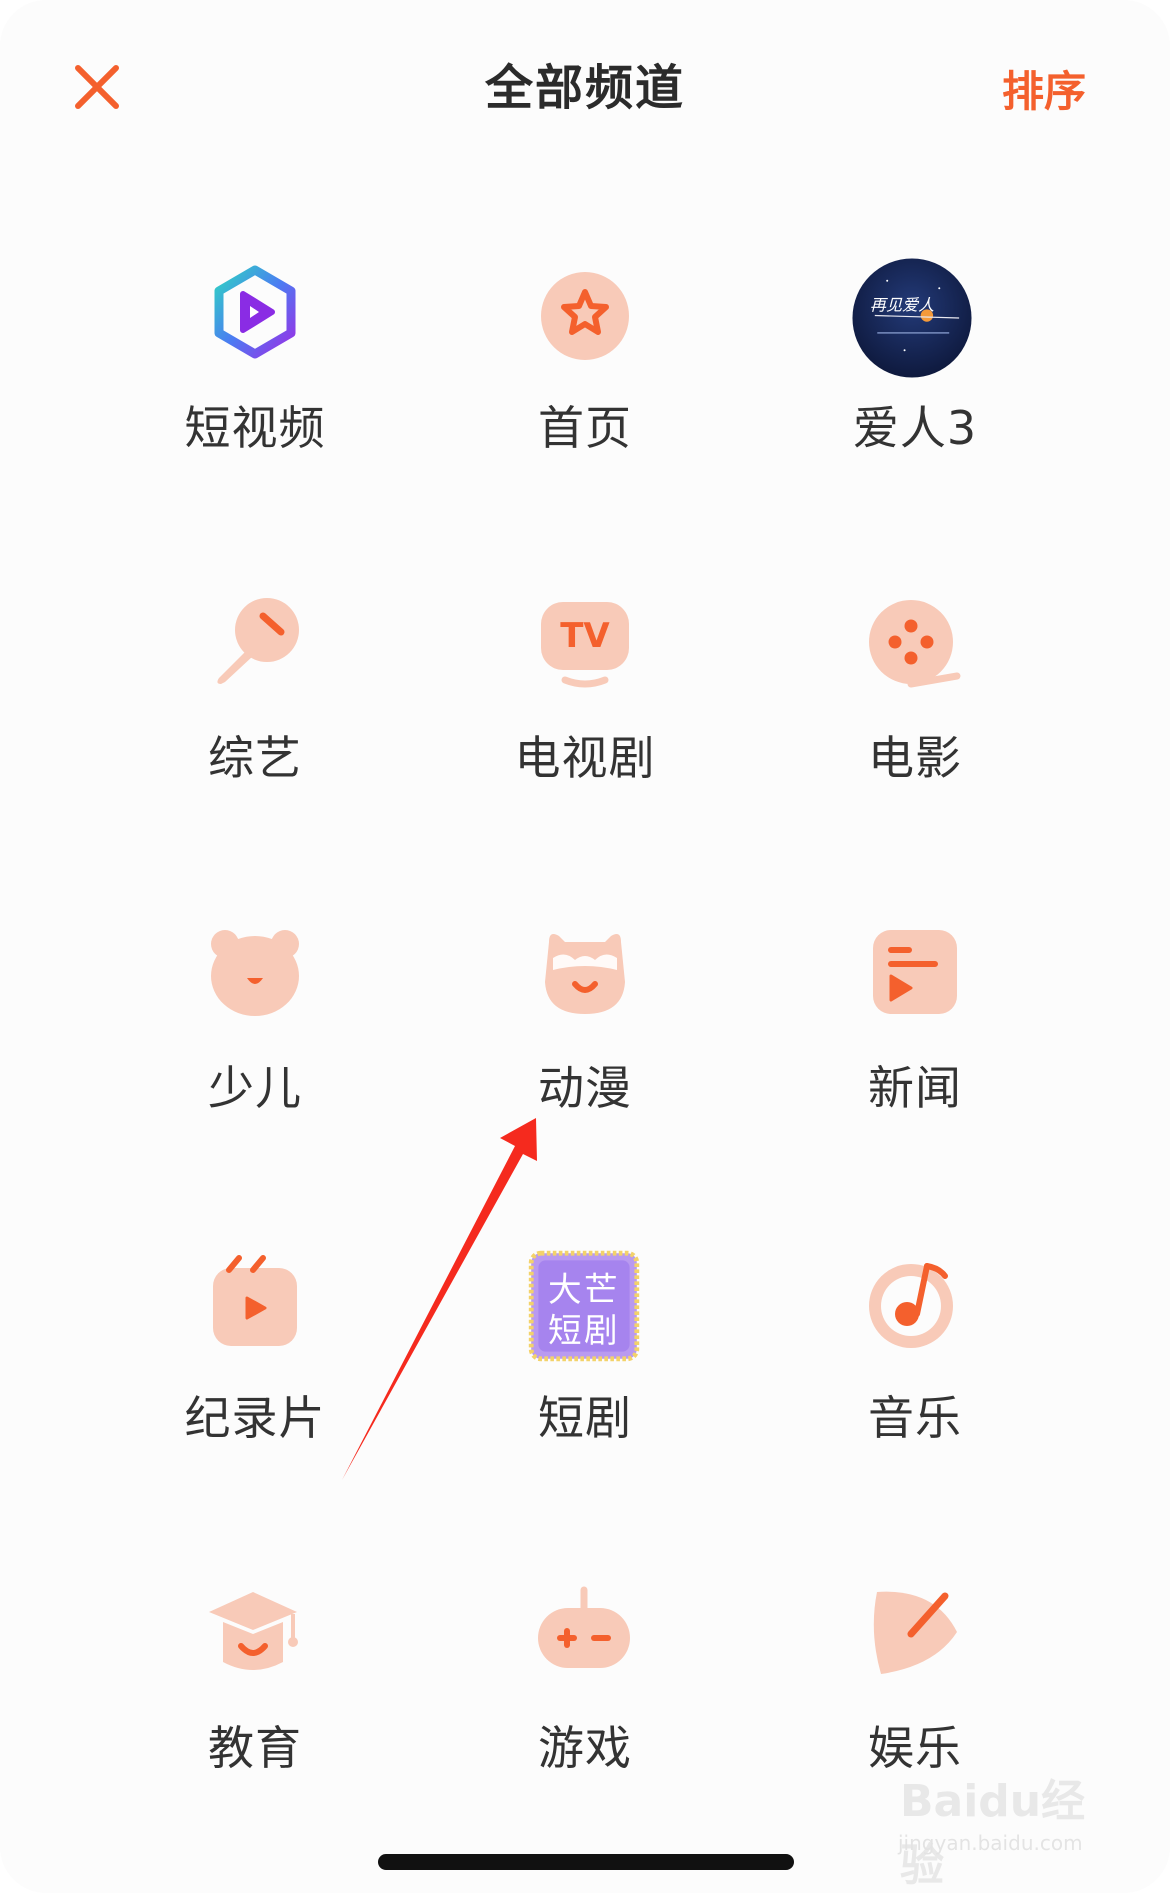 This screenshot has height=1893, width=1170. Describe the element at coordinates (915, 644) in the screenshot. I see `film-reel-icon` at that location.